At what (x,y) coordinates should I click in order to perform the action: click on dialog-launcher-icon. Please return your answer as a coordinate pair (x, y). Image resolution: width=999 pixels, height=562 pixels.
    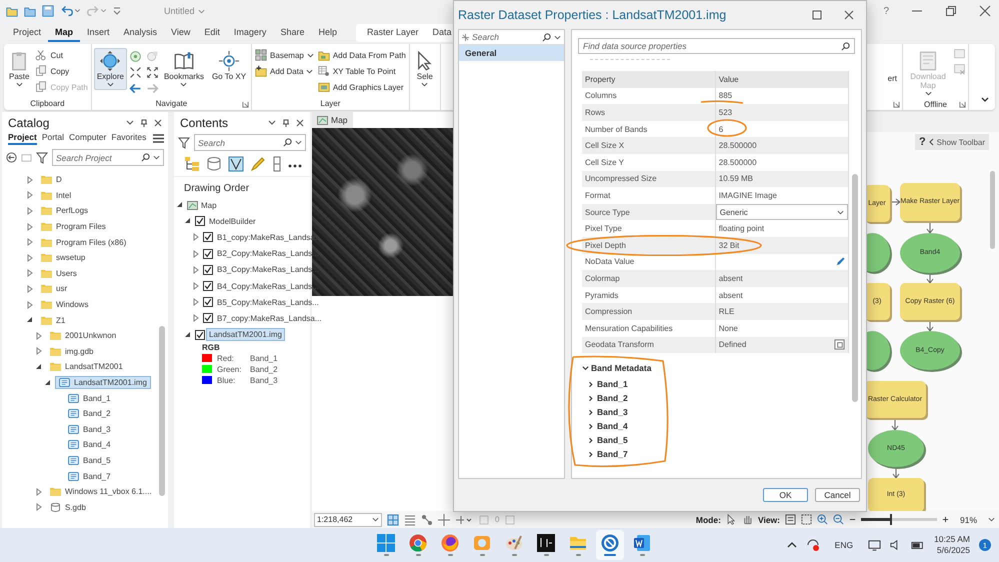
    Looking at the image, I should click on (896, 104).